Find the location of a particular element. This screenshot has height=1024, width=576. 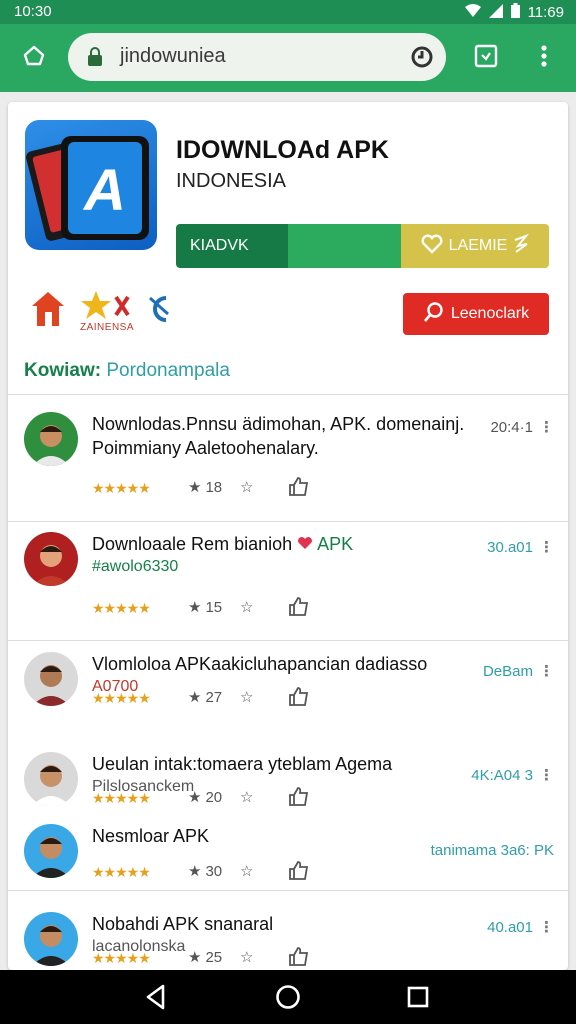

home-nav-button is located at coordinates (288, 997).